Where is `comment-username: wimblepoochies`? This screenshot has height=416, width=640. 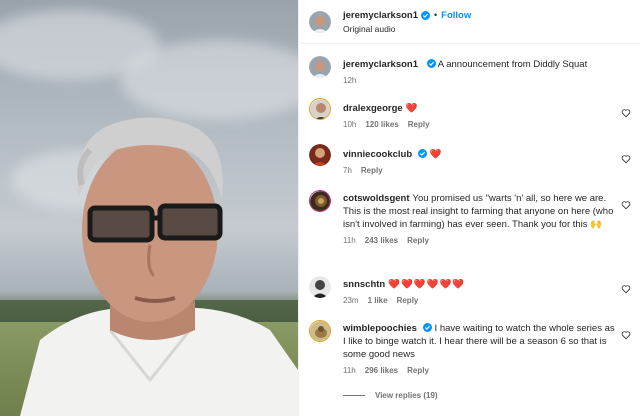
comment-username: wimblepoochies is located at coordinates (380, 328).